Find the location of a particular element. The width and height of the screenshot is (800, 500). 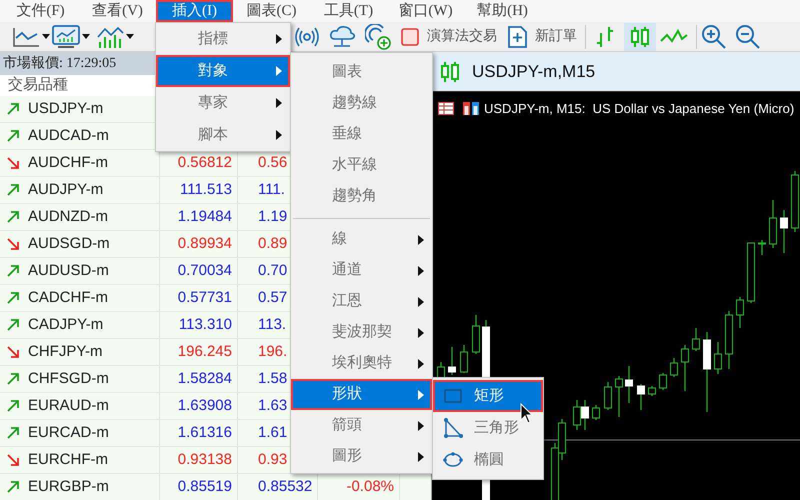

bid-cell-text: 1.58284 is located at coordinates (205, 378).